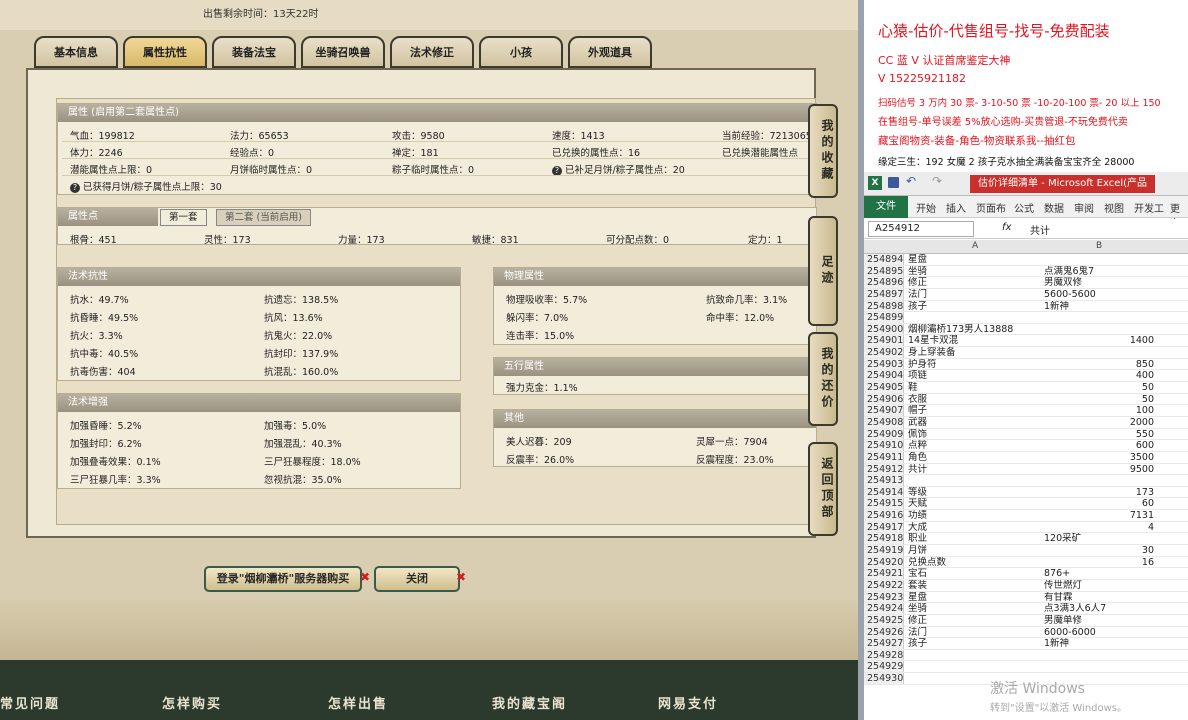 Image resolution: width=1188 pixels, height=720 pixels. What do you see at coordinates (1026, 597) in the screenshot?
I see `table-row: 254923 星盘 有甘霖` at bounding box center [1026, 597].